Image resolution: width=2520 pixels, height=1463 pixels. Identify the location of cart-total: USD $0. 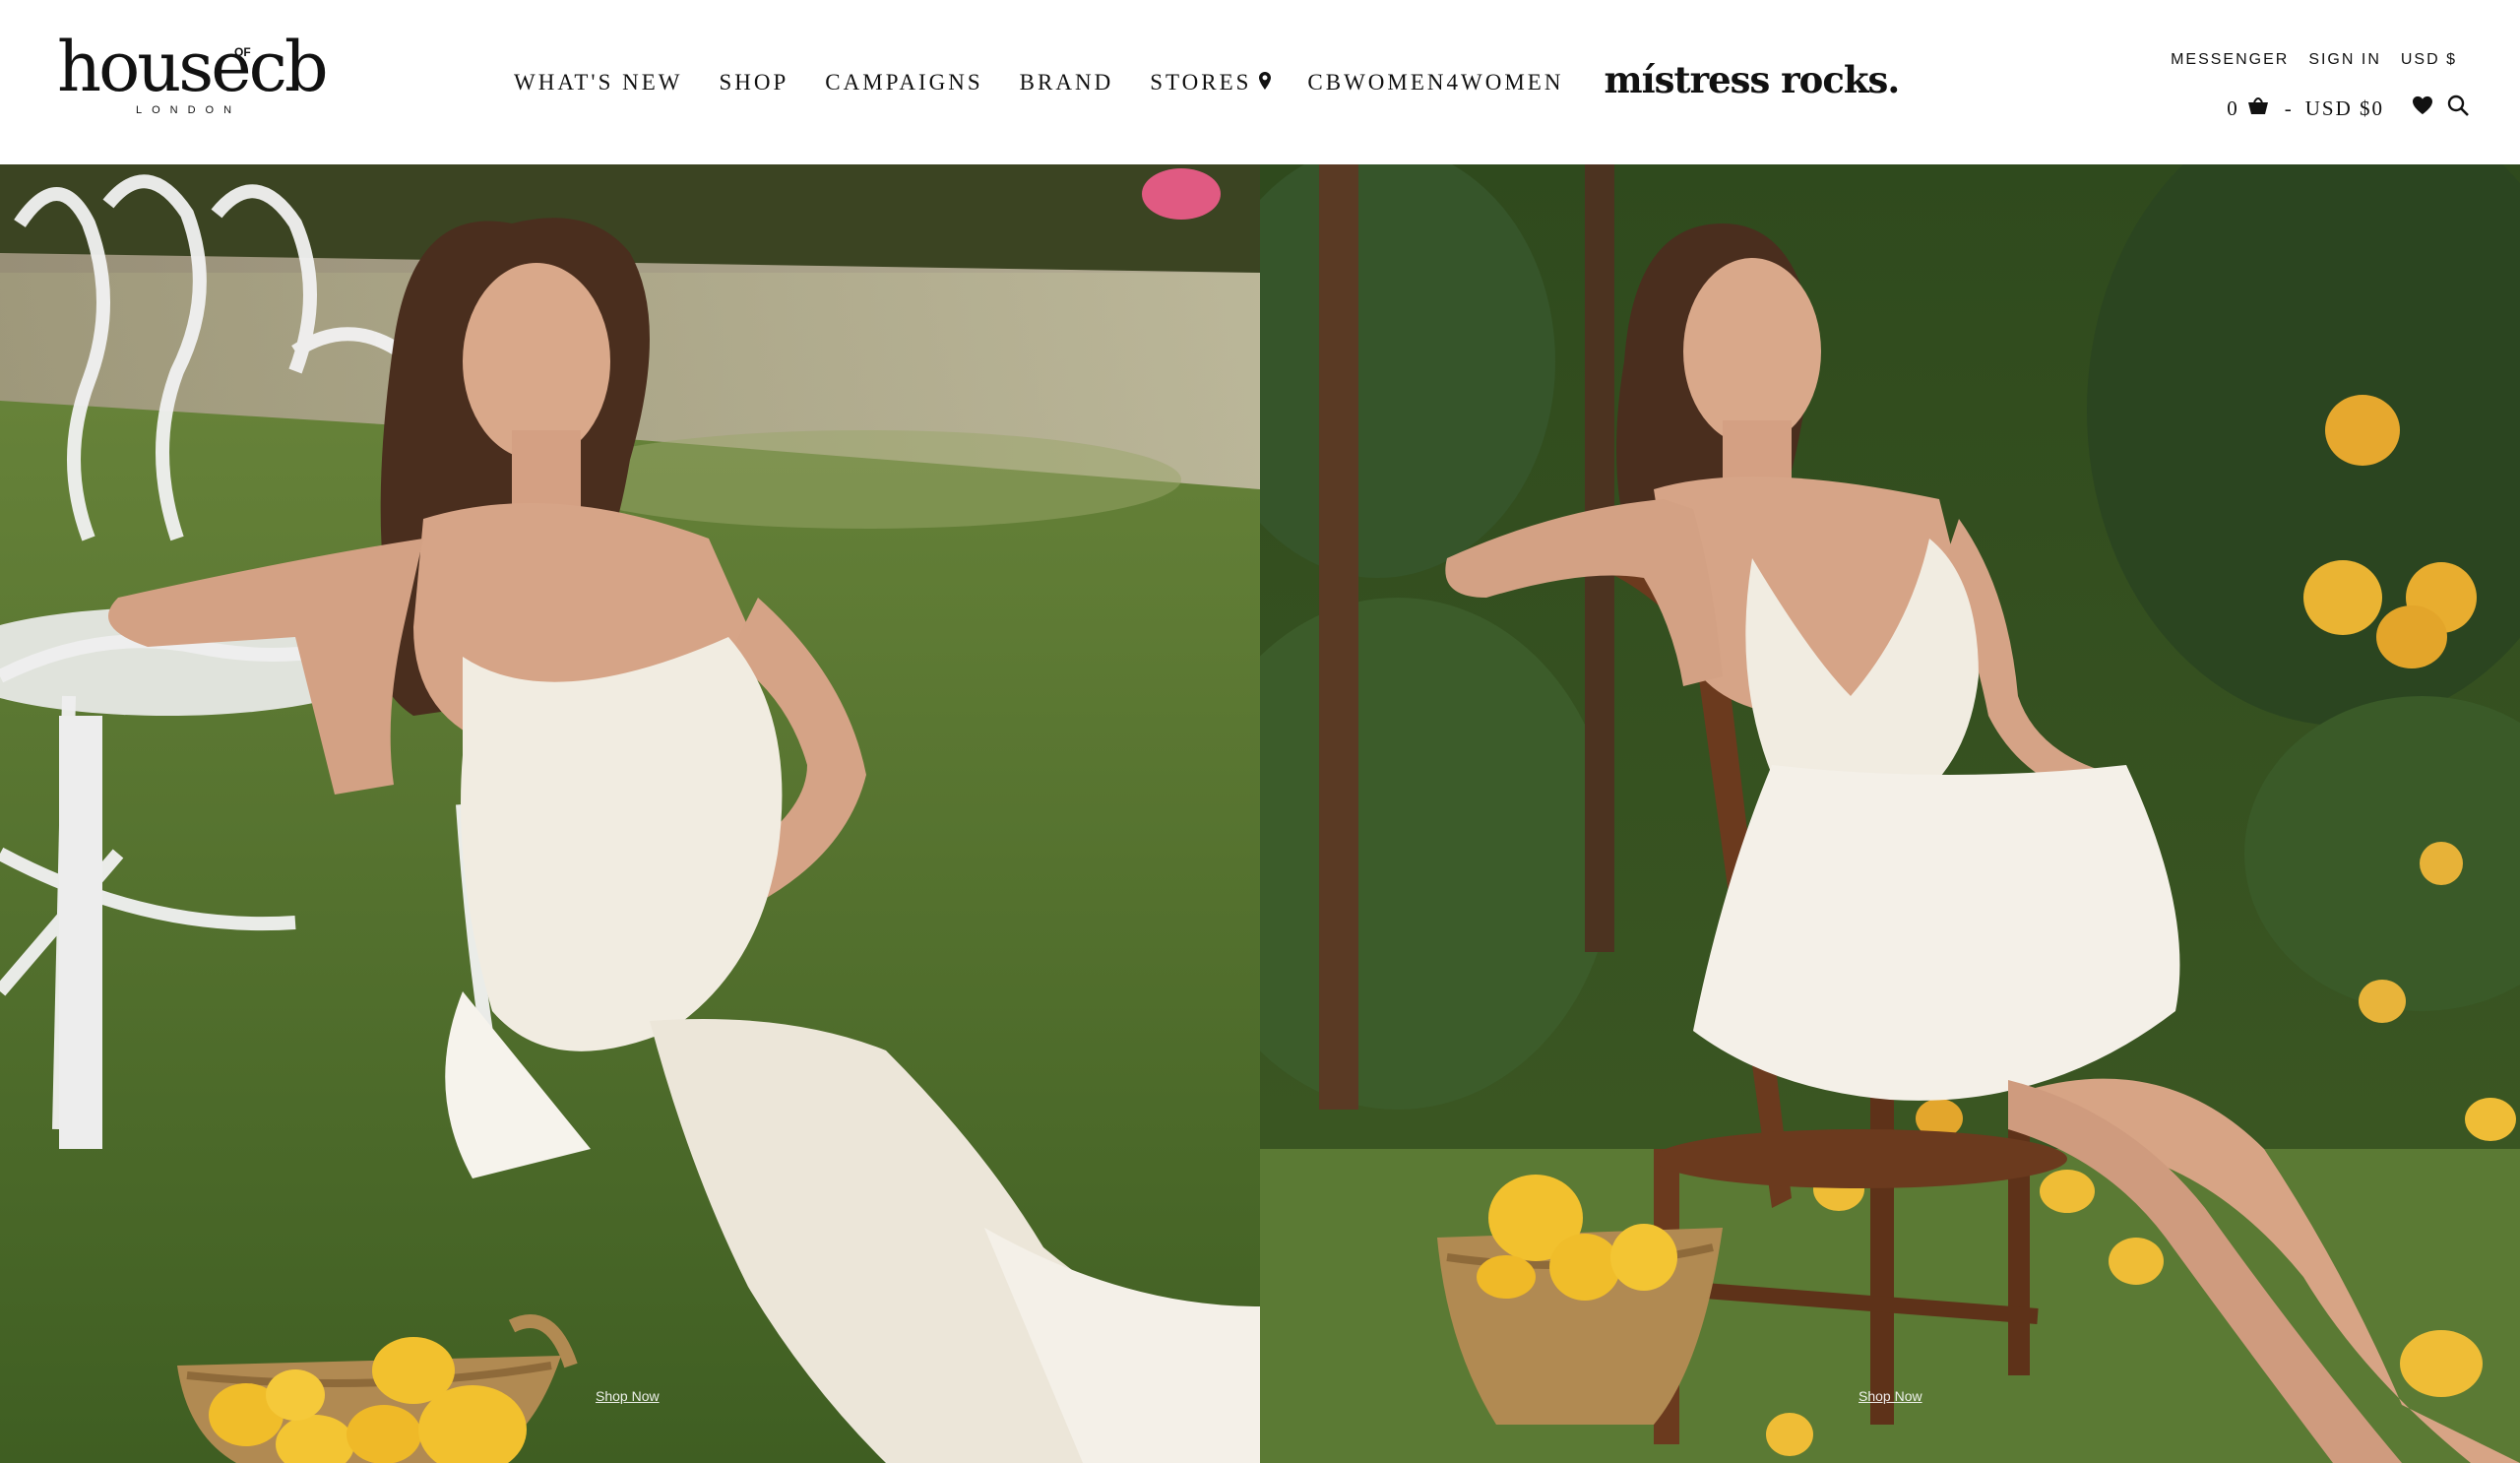
(2344, 109).